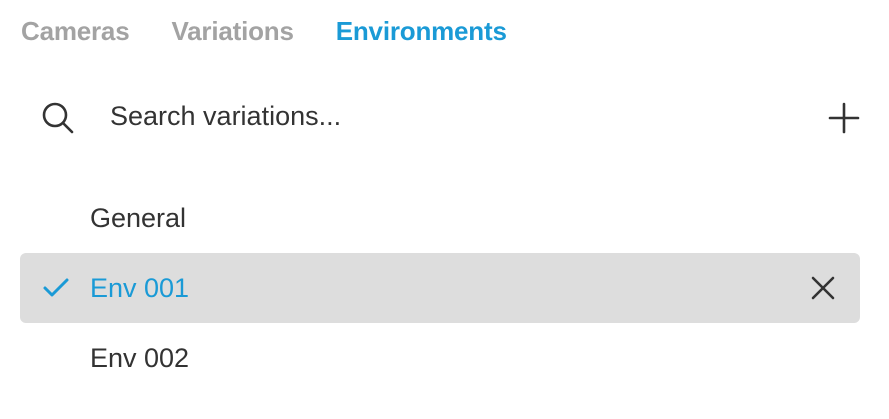 Image resolution: width=889 pixels, height=419 pixels. What do you see at coordinates (75, 31) in the screenshot?
I see `tab-cameras: Cameras` at bounding box center [75, 31].